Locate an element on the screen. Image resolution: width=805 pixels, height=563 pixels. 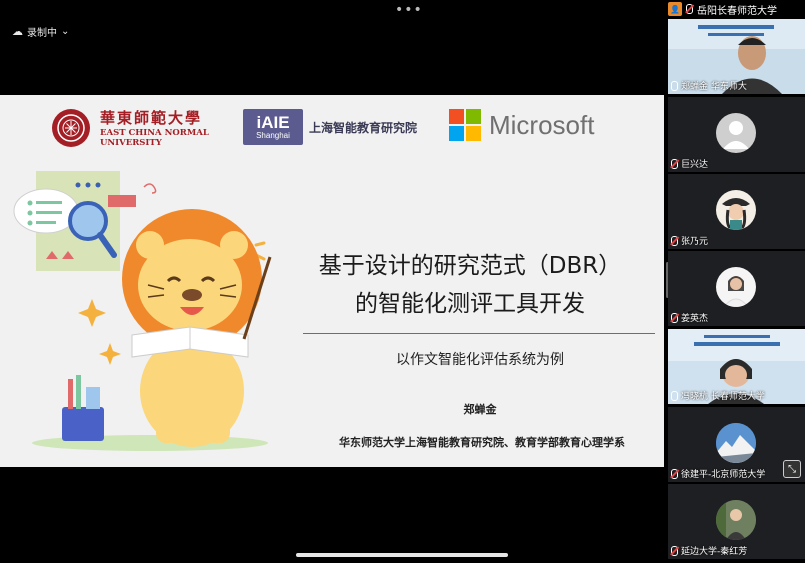
microsoft-windows-icon is located at coordinates (465, 125).